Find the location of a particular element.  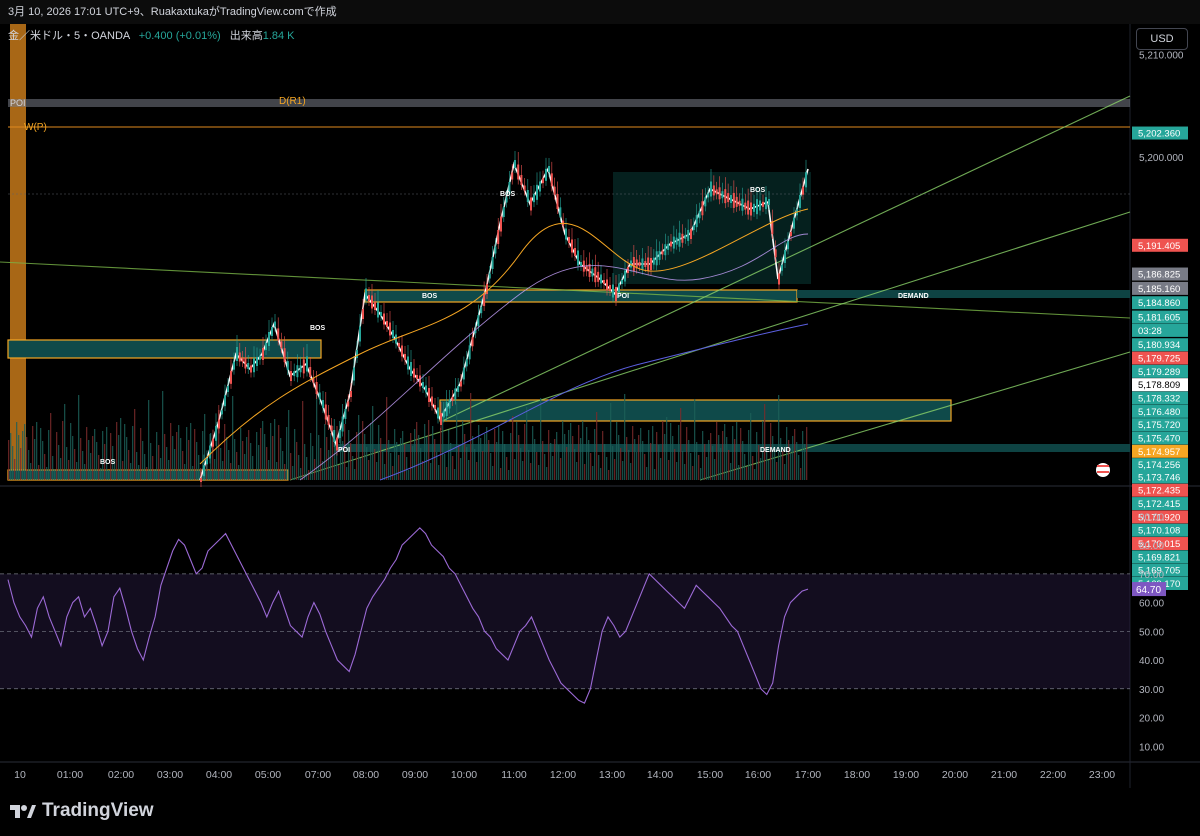

rsi-tick: 90.00 is located at coordinates (1151, 517).